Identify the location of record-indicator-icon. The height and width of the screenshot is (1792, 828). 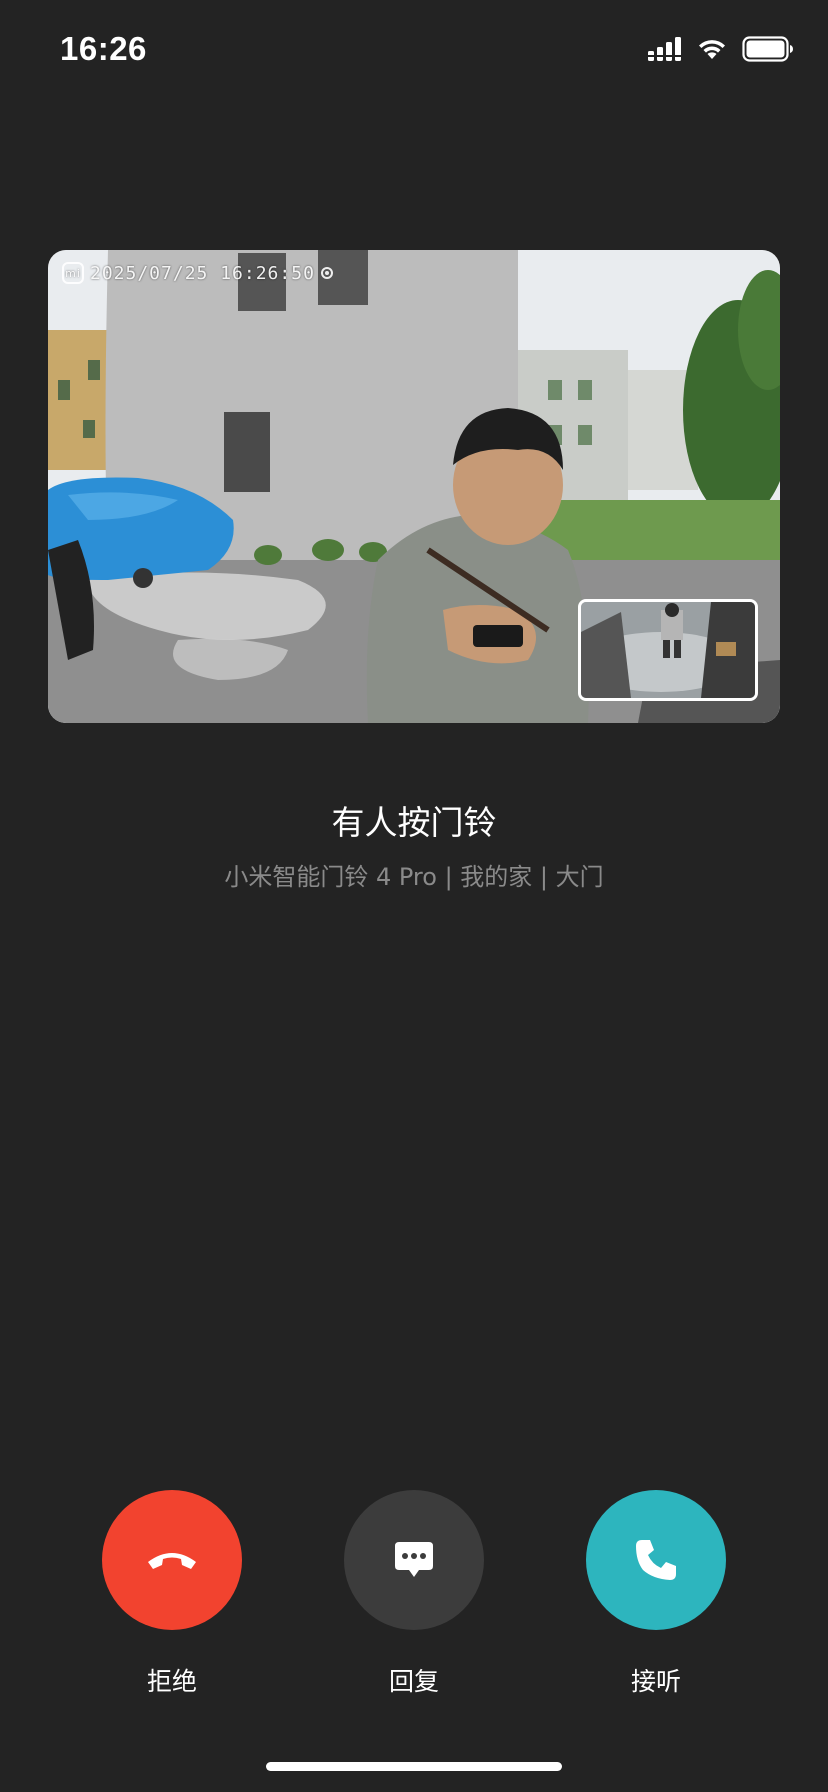
(326, 273).